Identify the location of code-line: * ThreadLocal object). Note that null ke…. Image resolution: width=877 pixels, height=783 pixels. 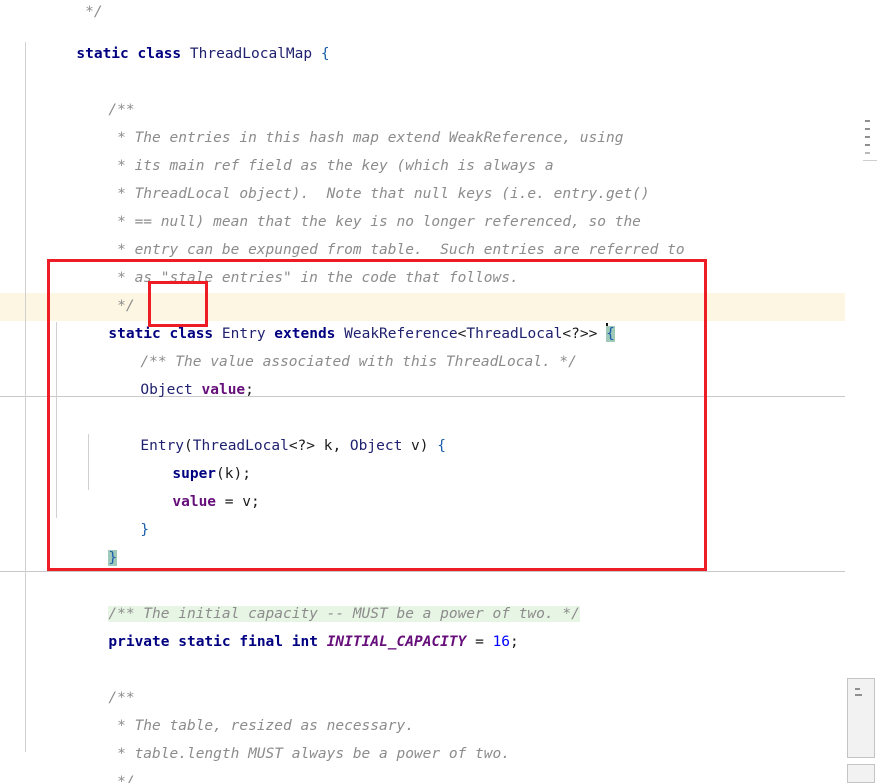
(422, 177).